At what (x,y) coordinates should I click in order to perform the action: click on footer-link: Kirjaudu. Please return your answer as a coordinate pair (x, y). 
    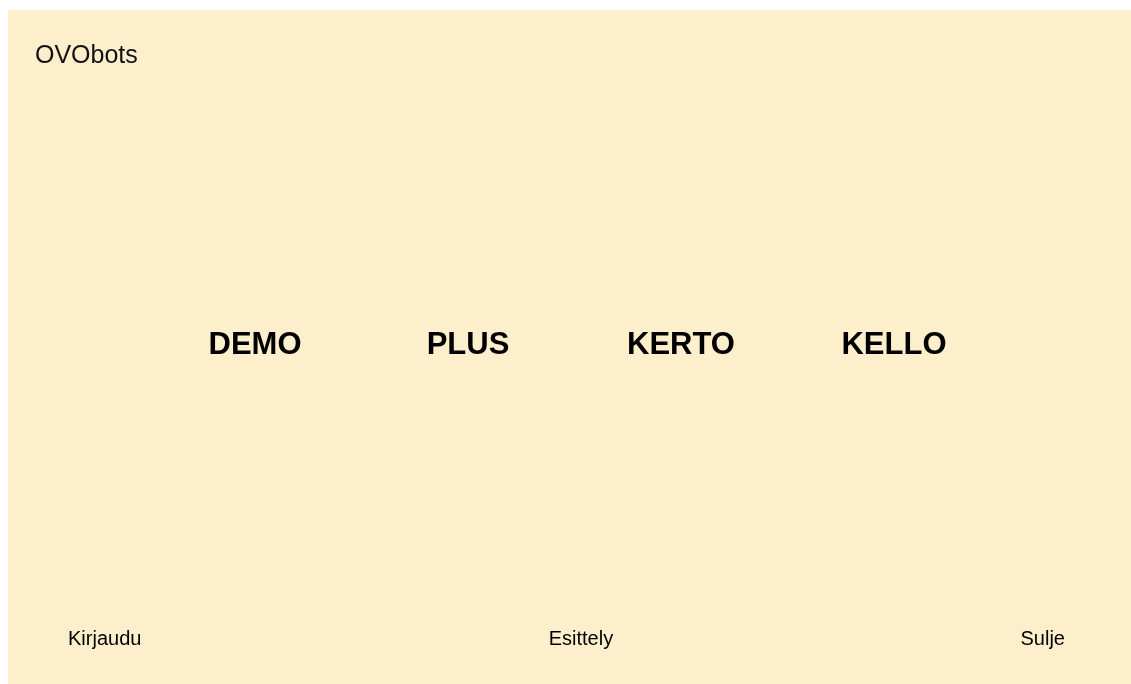
    Looking at the image, I should click on (105, 638).